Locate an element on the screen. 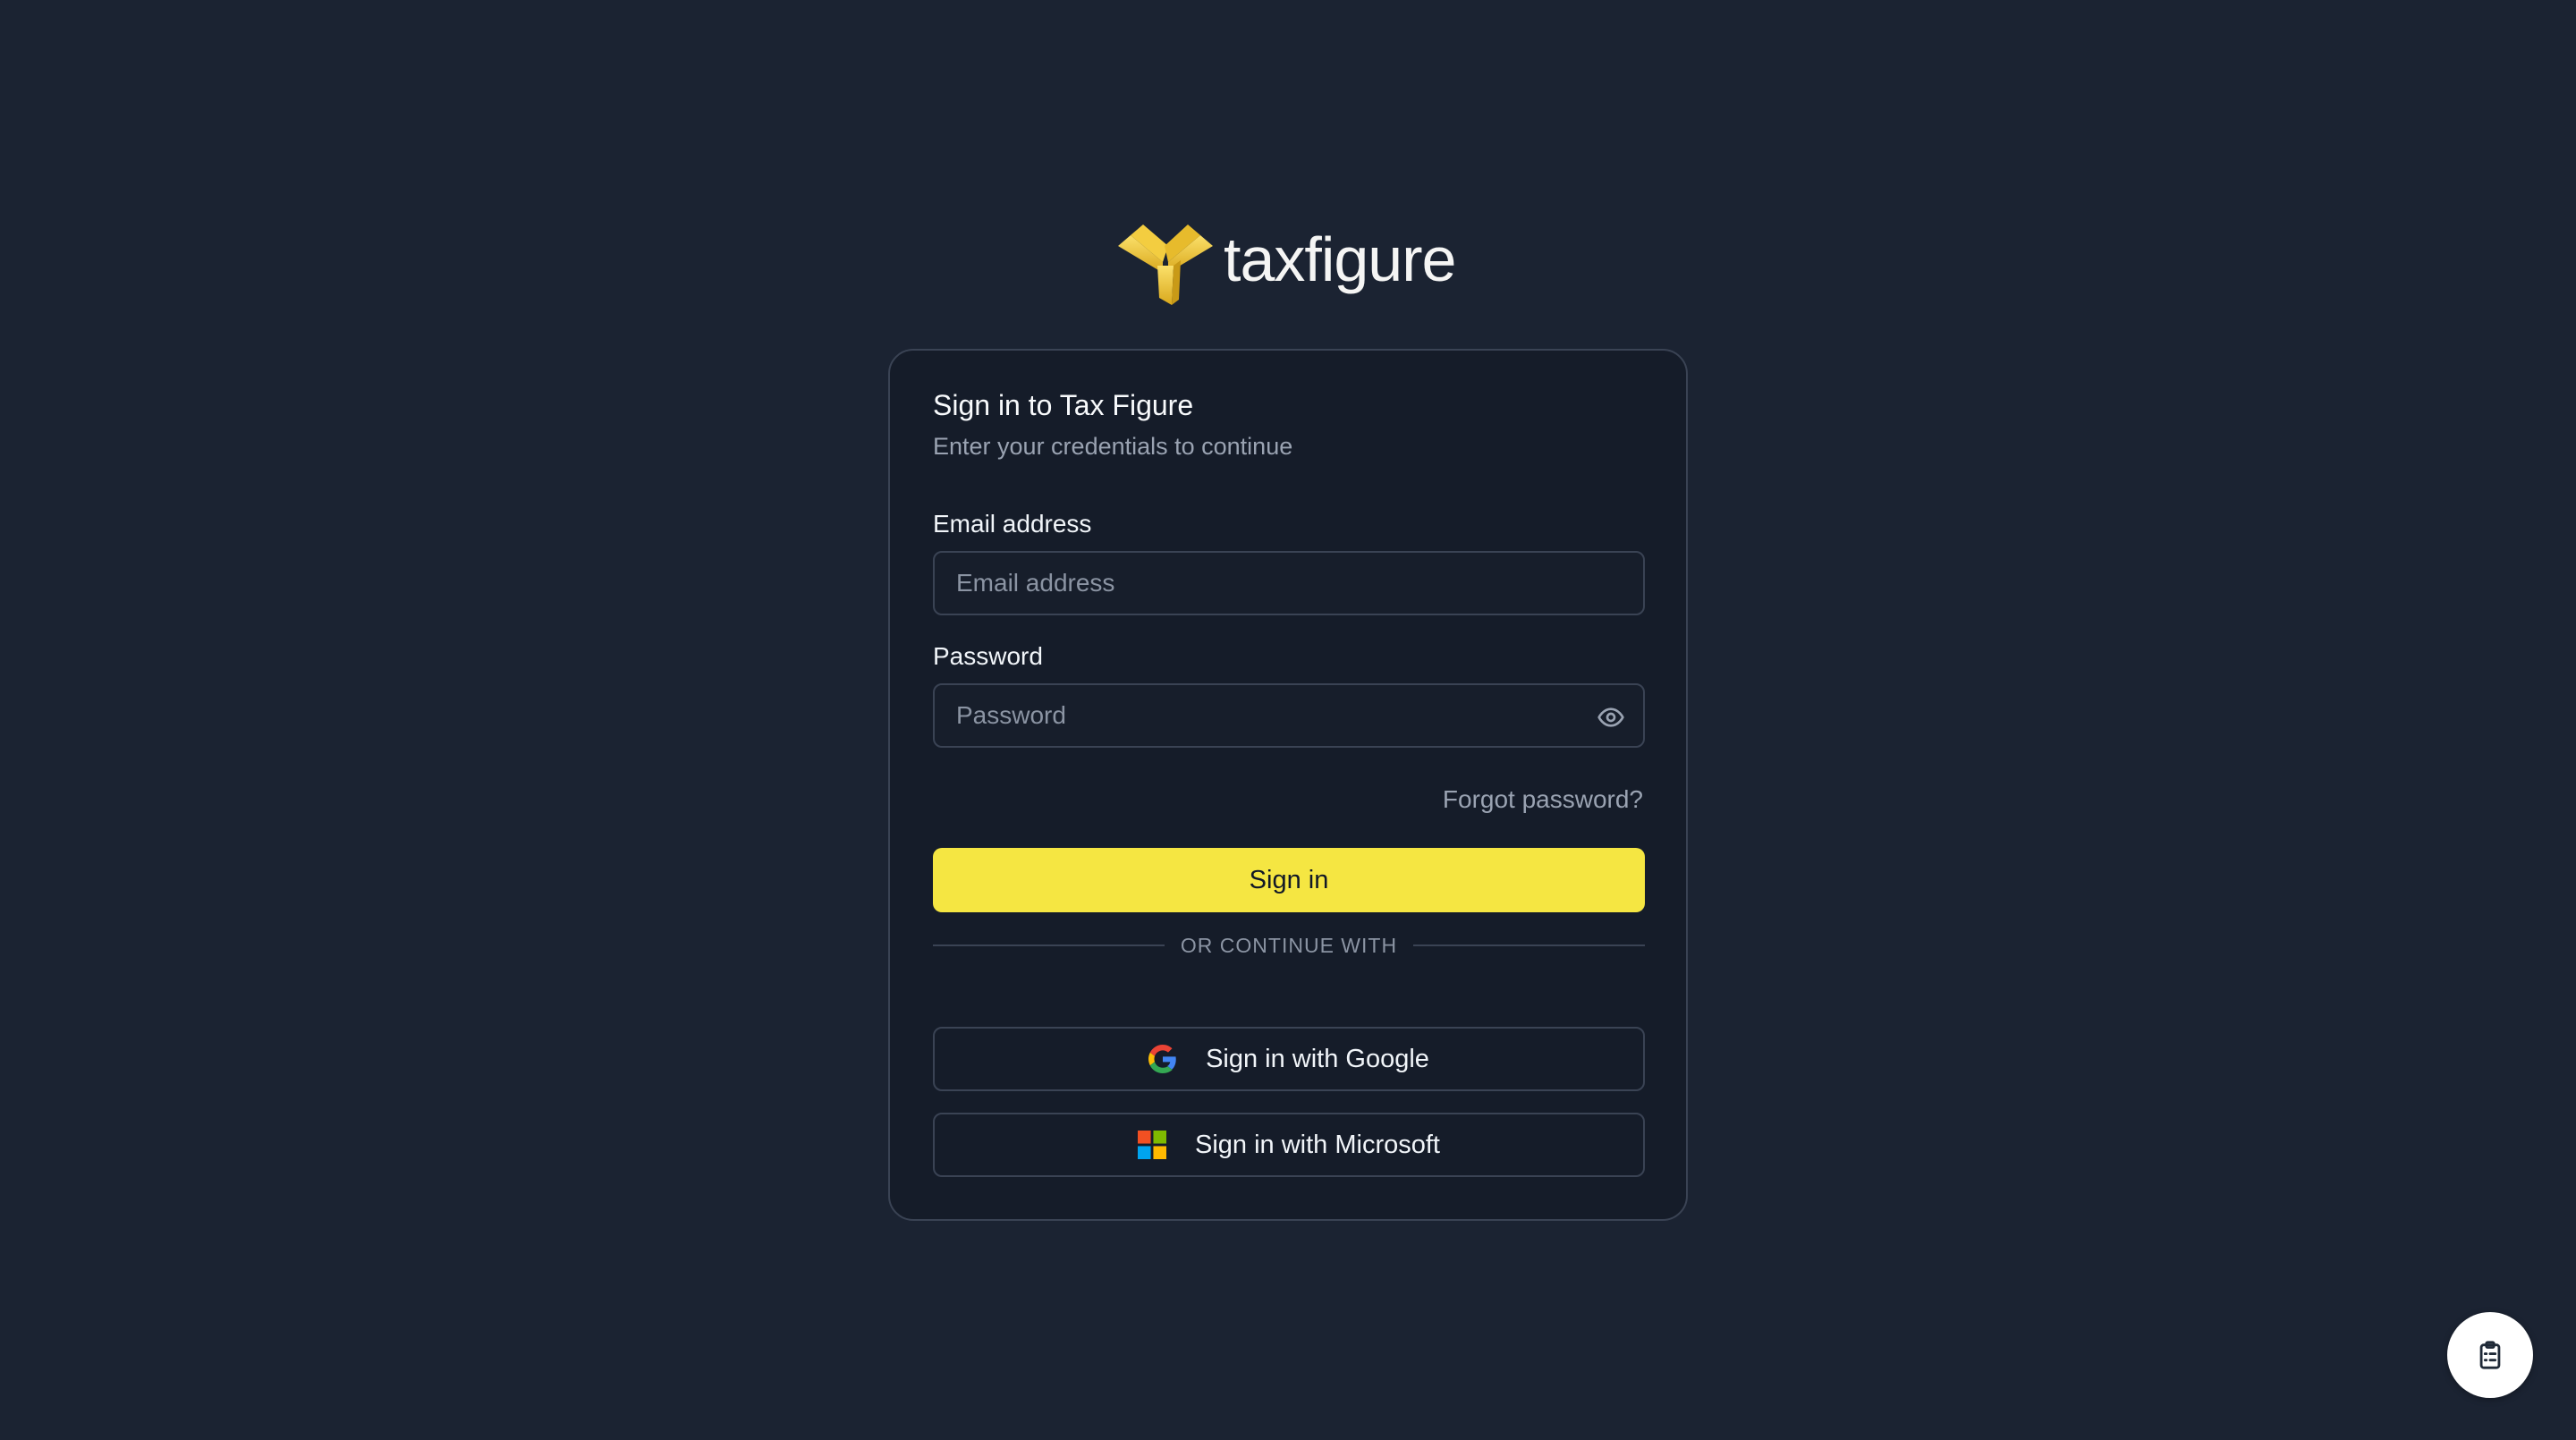 This screenshot has width=2576, height=1440. email-field-wrapper is located at coordinates (1289, 583).